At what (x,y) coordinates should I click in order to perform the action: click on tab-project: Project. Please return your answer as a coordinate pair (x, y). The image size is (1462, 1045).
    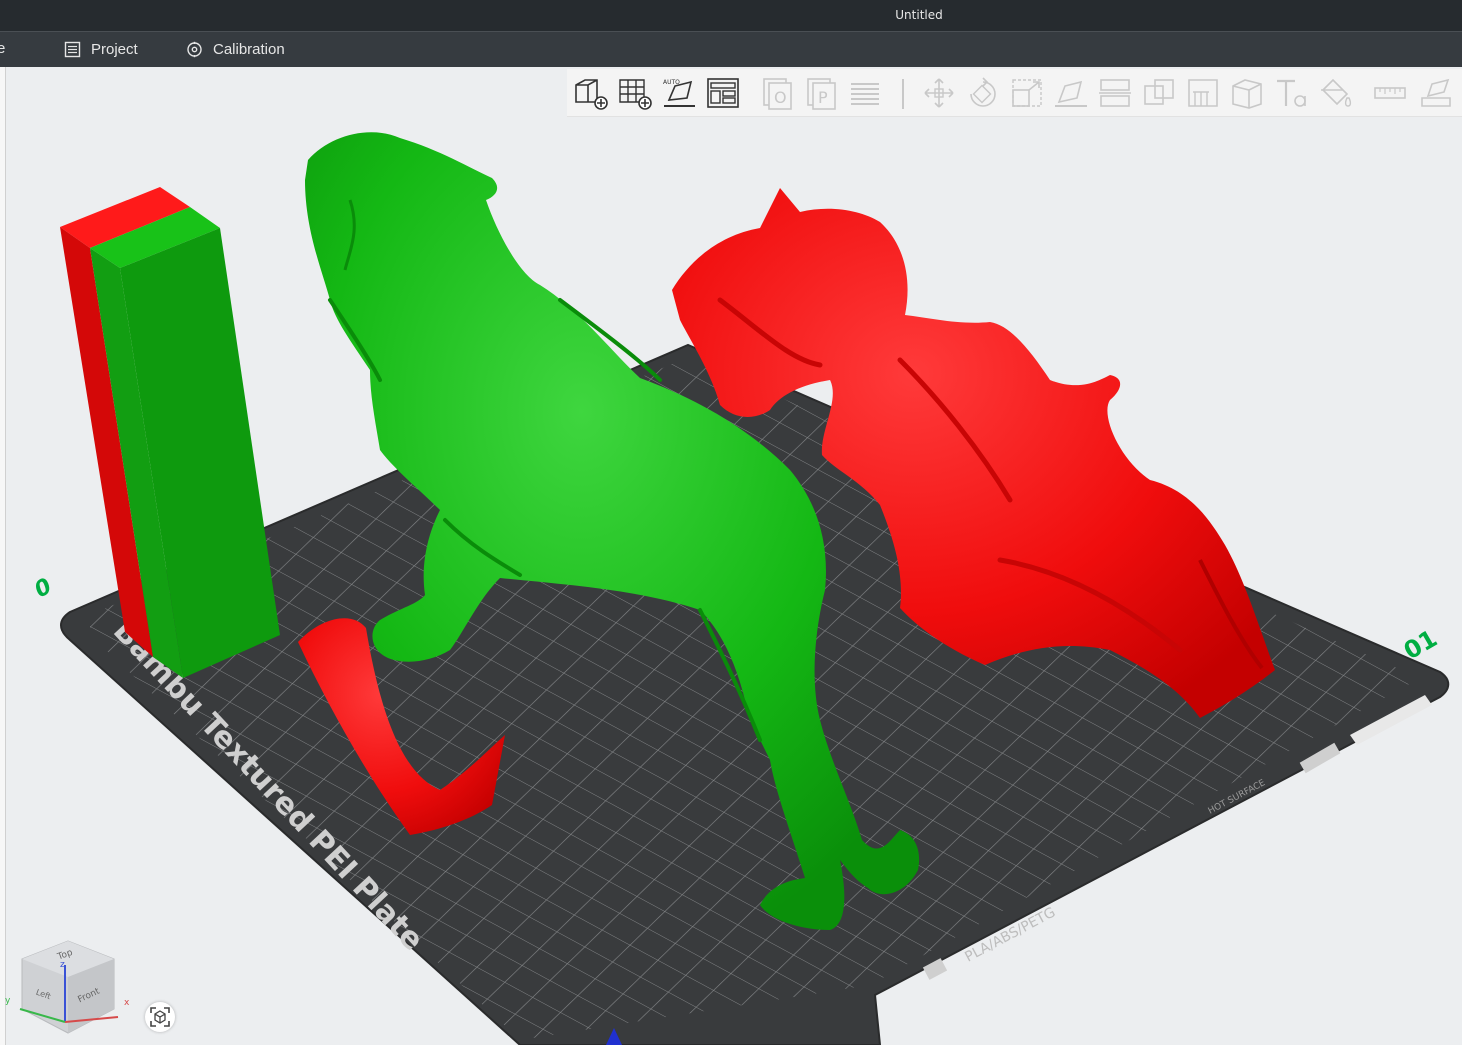
    Looking at the image, I should click on (100, 49).